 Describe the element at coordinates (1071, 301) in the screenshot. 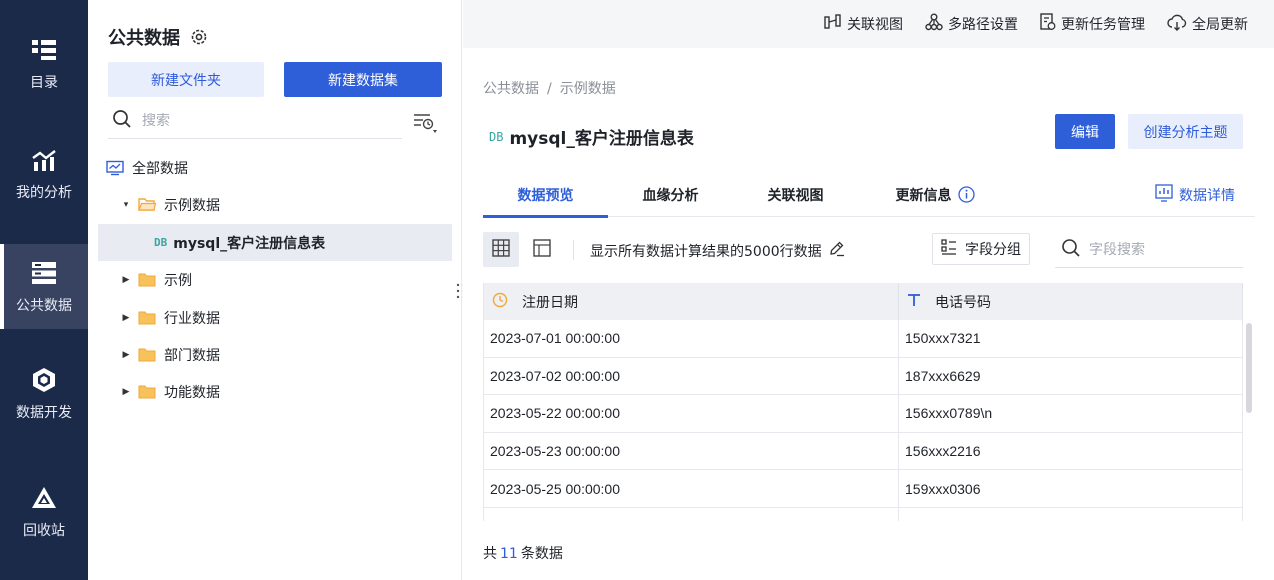

I see `column-header-phone: 电话号码` at that location.